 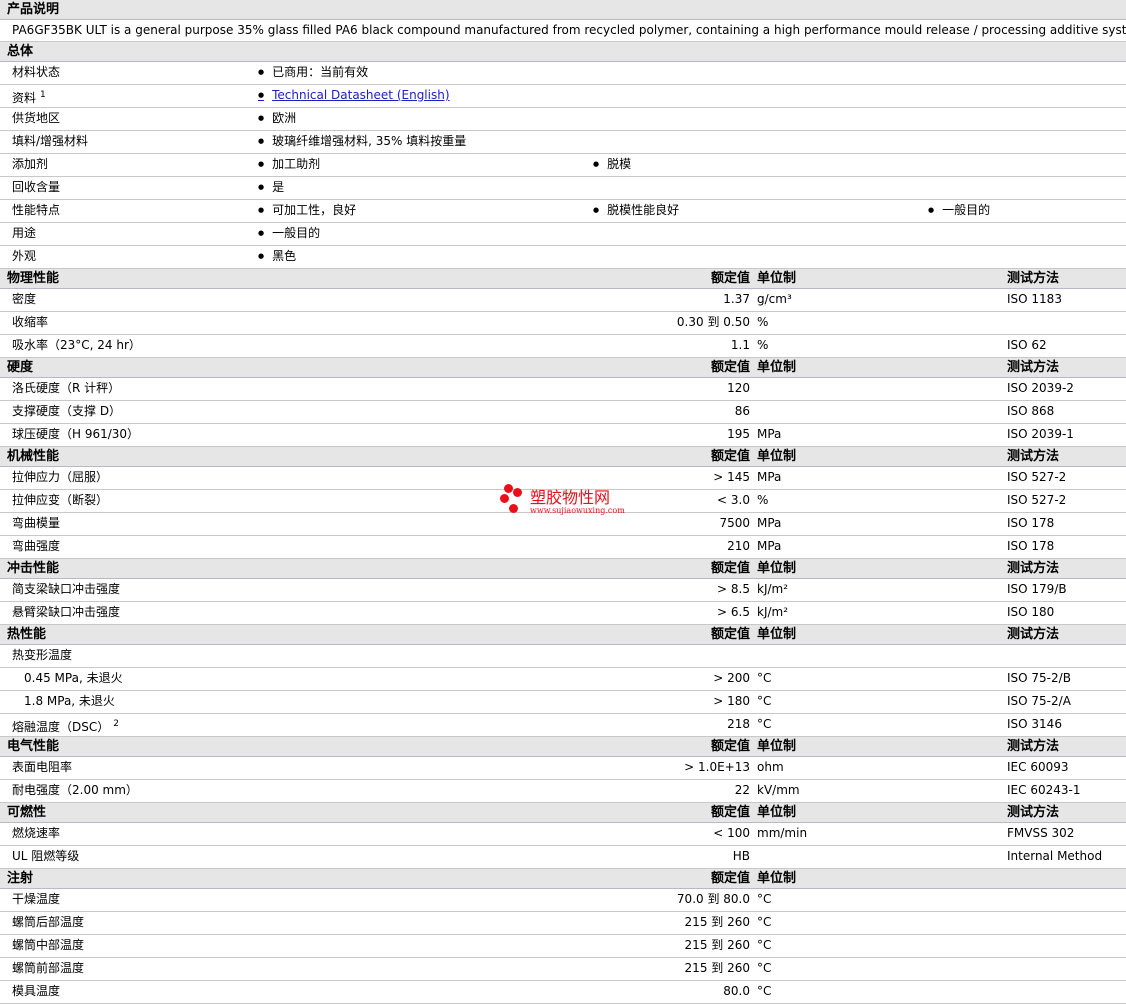 I want to click on unit: %, so click(x=763, y=322).